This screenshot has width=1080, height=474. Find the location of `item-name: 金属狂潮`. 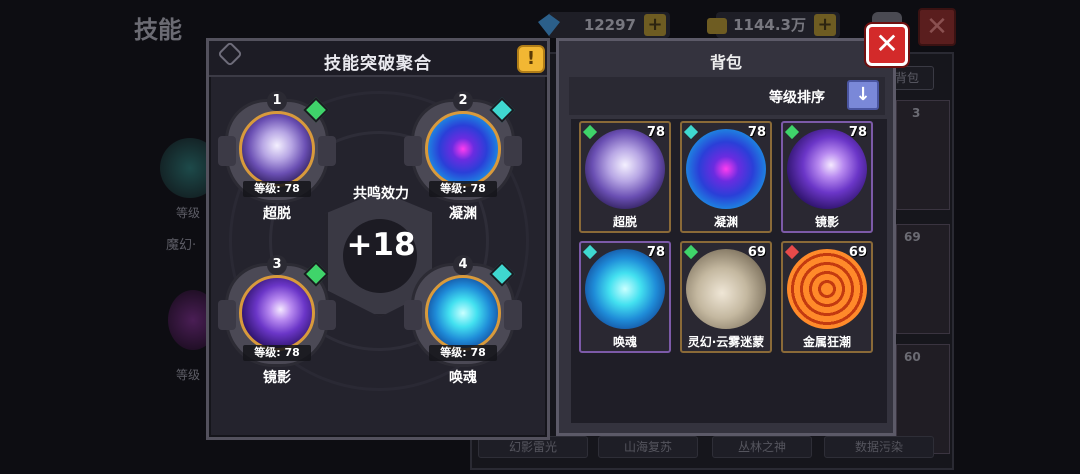

item-name: 金属狂潮 is located at coordinates (826, 342).